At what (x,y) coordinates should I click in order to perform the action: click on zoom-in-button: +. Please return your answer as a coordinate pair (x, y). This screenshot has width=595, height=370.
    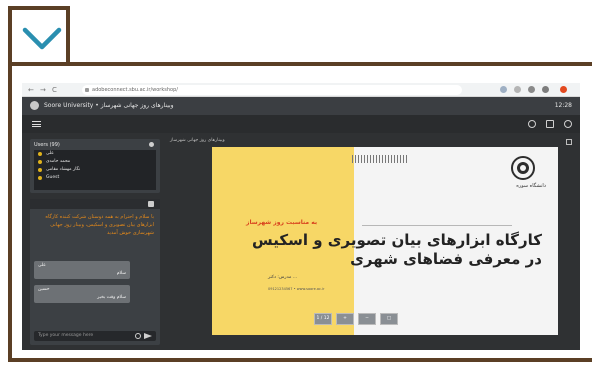
    Looking at the image, I should click on (345, 319).